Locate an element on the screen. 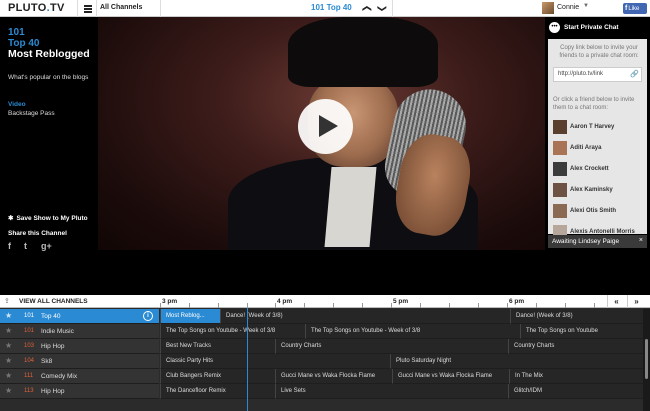 Image resolution: width=650 pixels, height=411 pixels. divider is located at coordinates (160, 8).